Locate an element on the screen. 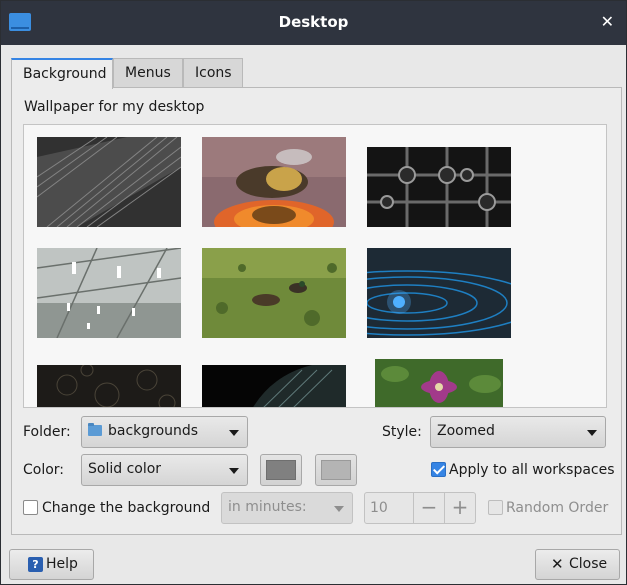  interval-unit-value: in minutes: is located at coordinates (267, 507).